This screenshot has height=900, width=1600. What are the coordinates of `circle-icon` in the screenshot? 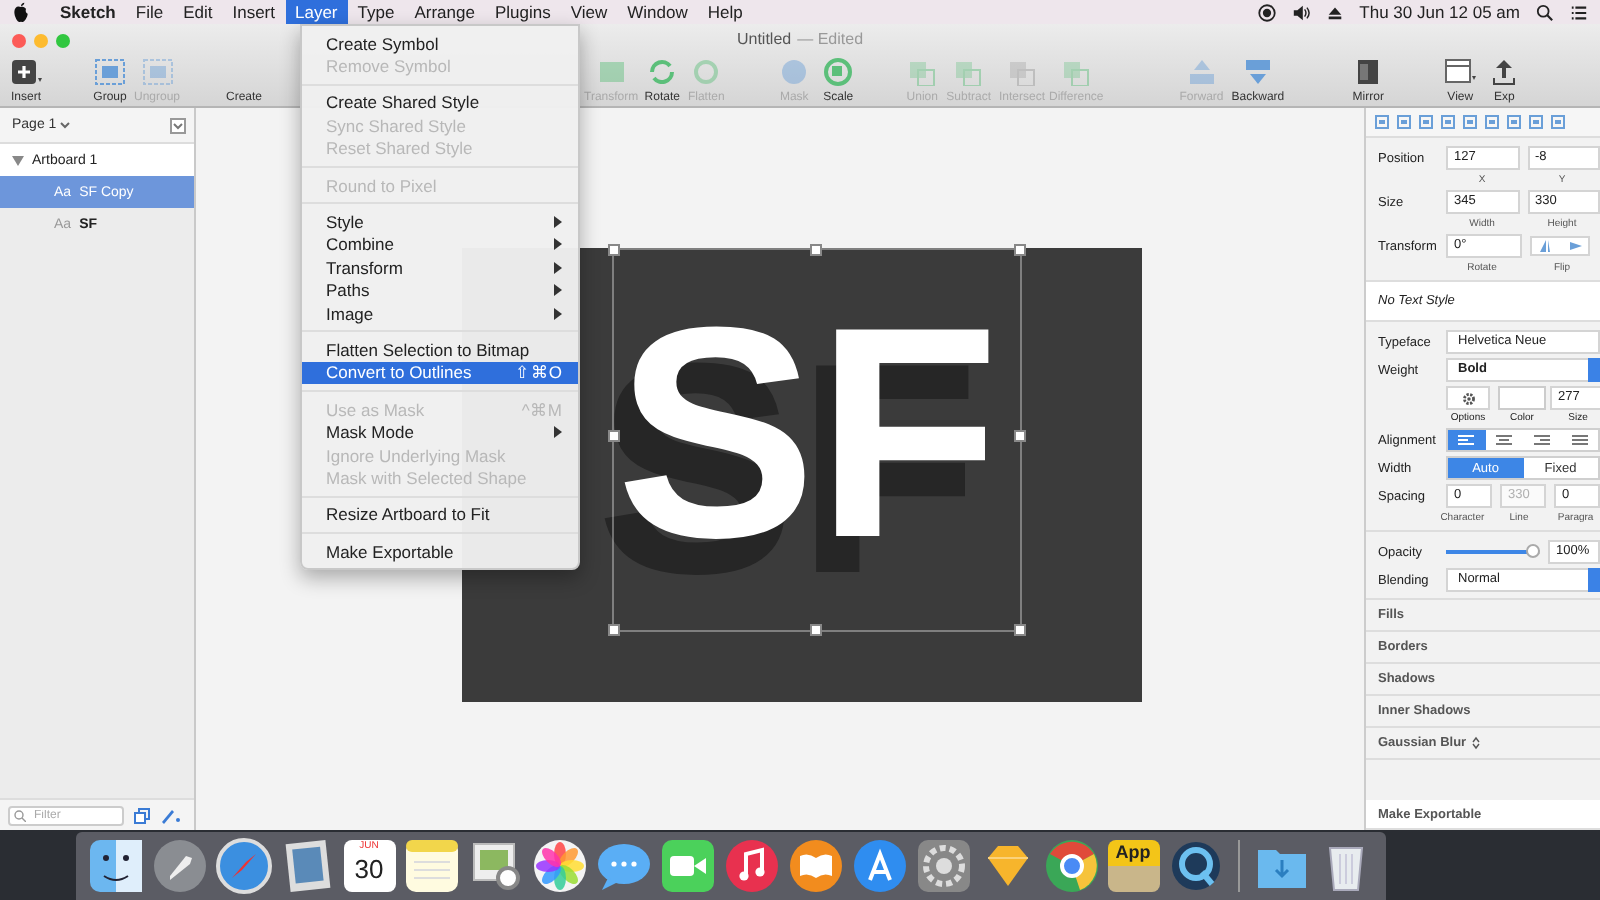 It's located at (794, 72).